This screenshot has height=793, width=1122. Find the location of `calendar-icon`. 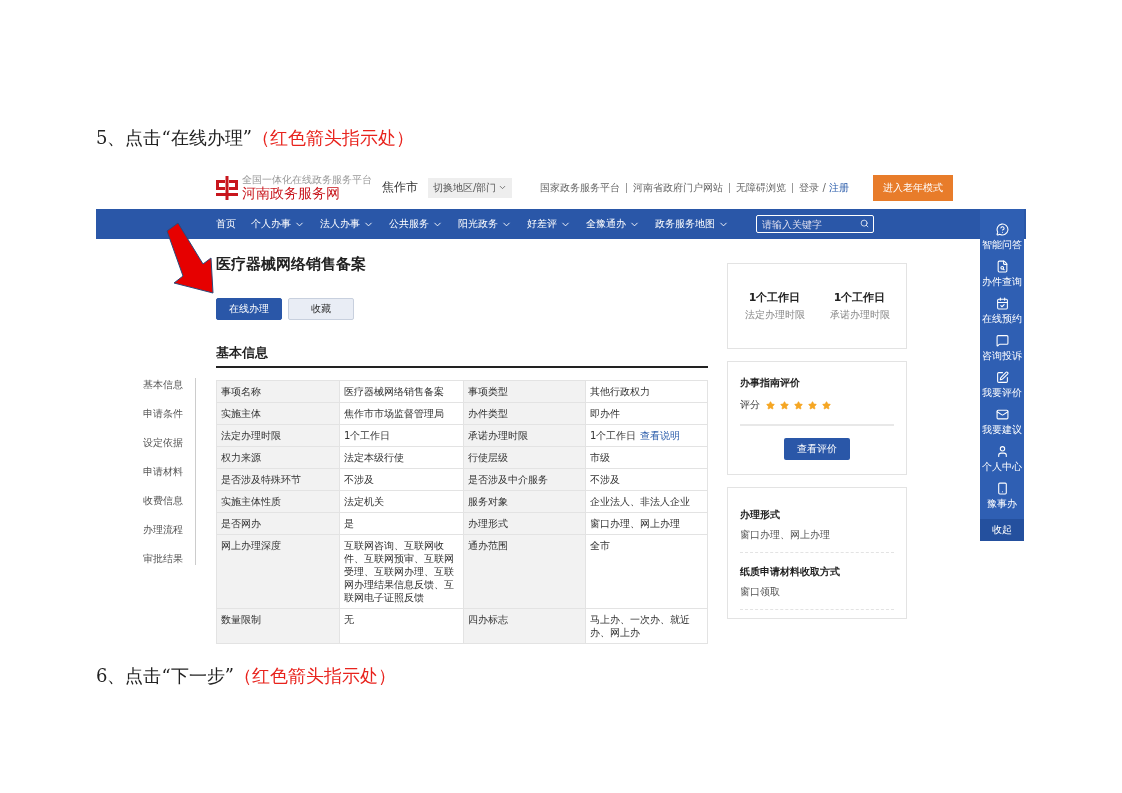

calendar-icon is located at coordinates (1002, 303).